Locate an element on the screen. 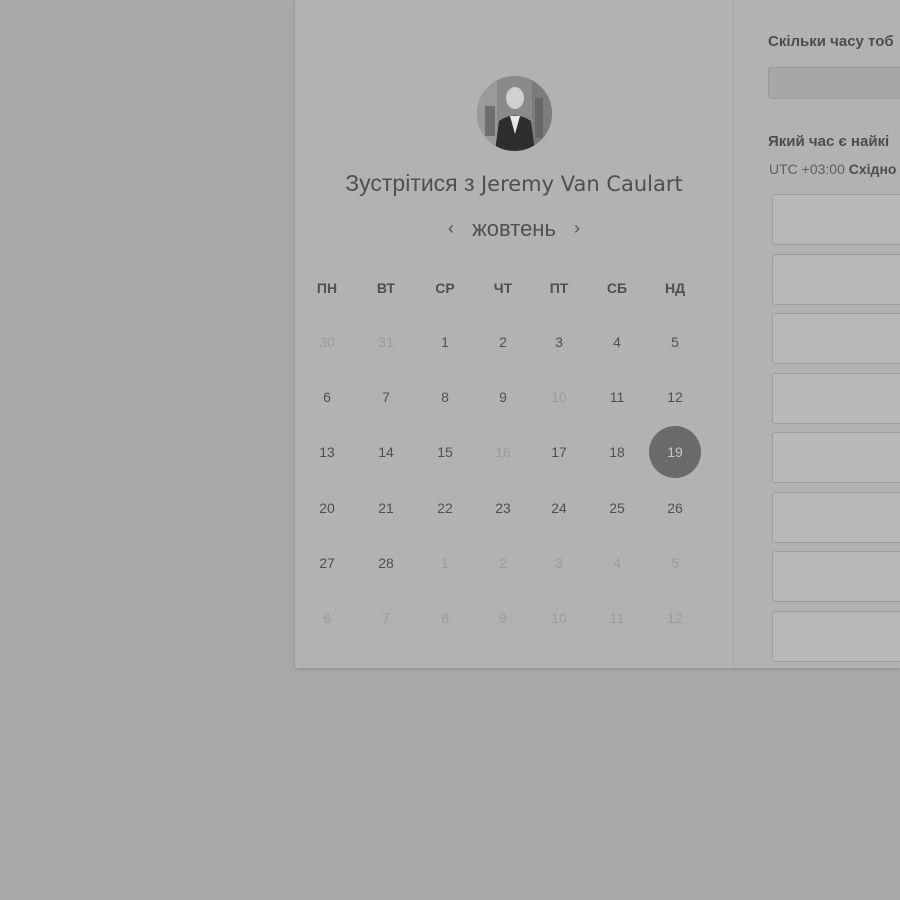 This screenshot has width=900, height=900. host-name: Jeremy Van Caulart is located at coordinates (581, 184).